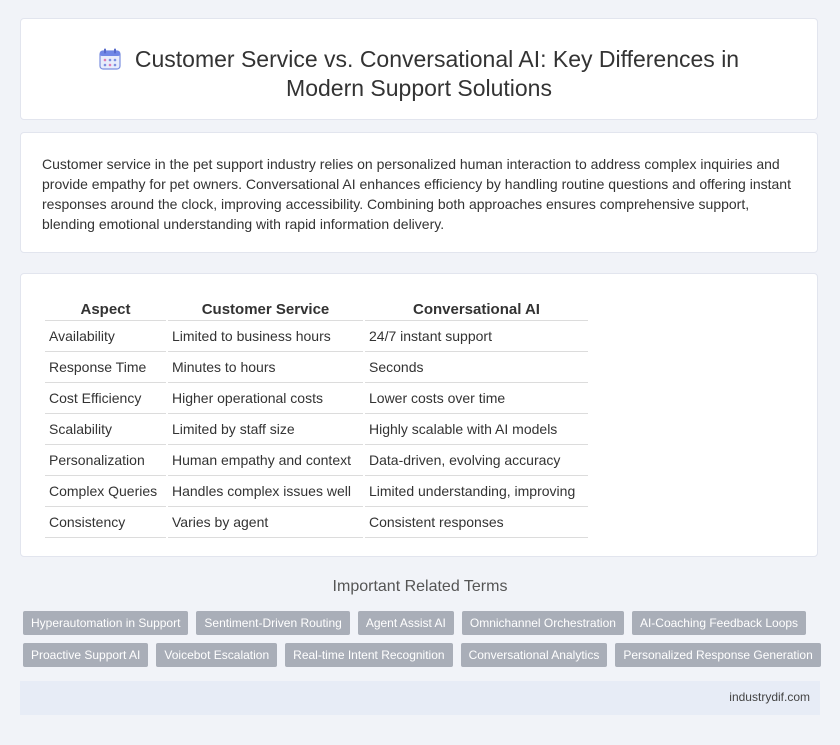  I want to click on cell-customer-service: Higher operational costs, so click(265, 398).